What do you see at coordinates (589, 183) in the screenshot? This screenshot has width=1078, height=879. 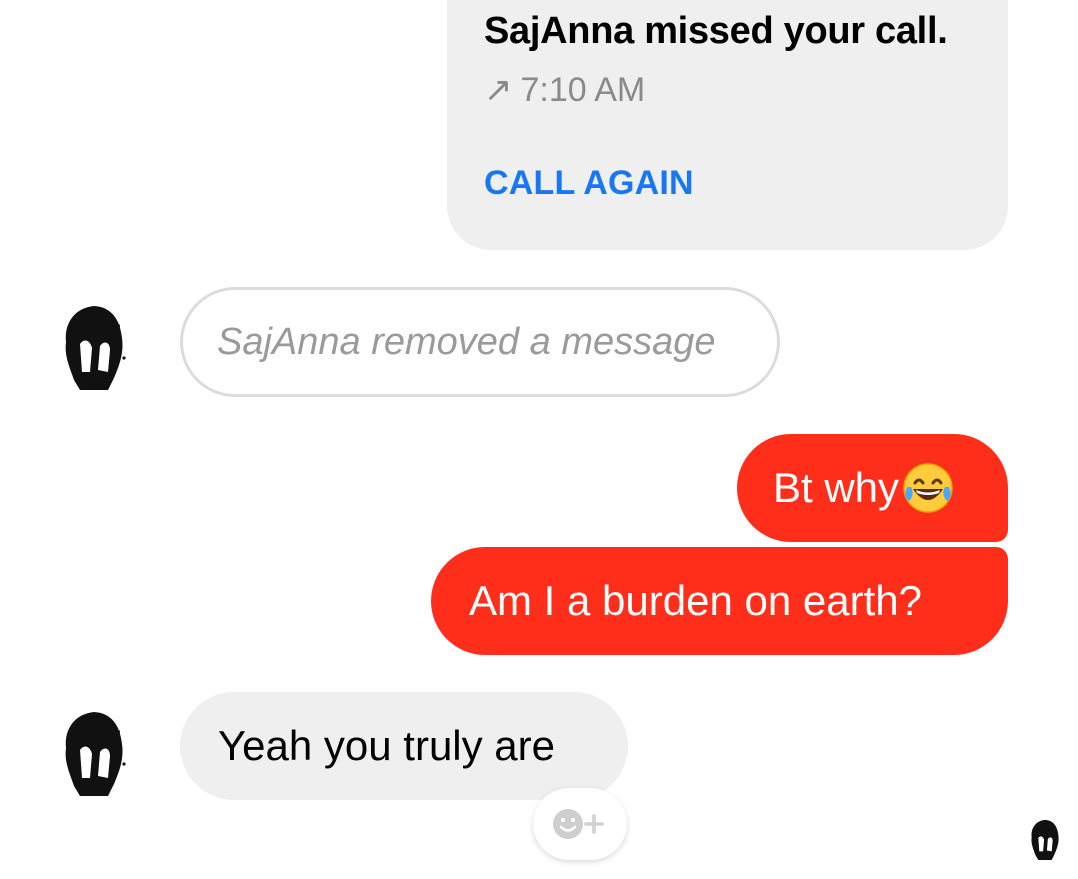 I see `call-again-button: CALL AGAIN` at bounding box center [589, 183].